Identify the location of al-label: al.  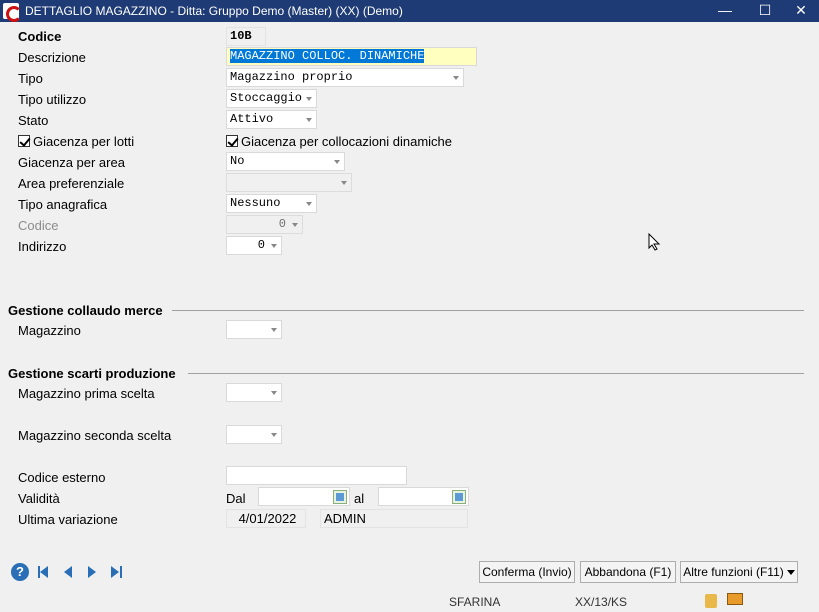
(359, 498).